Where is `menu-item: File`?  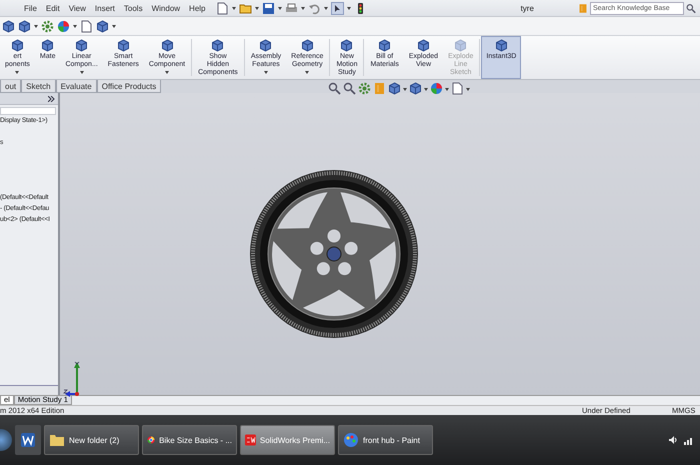 menu-item: File is located at coordinates (30, 8).